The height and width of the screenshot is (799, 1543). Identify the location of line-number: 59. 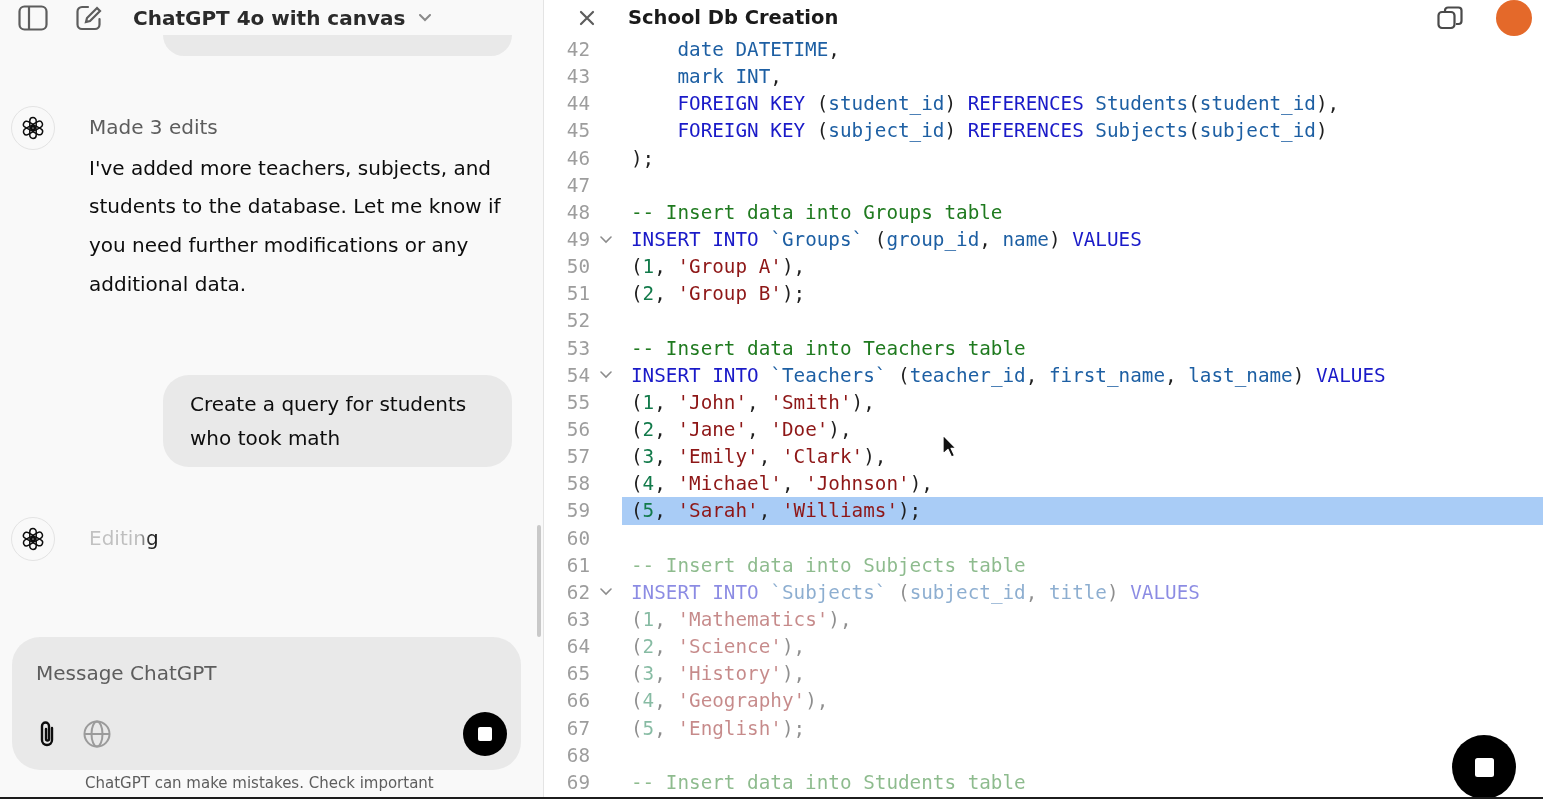
(577, 511).